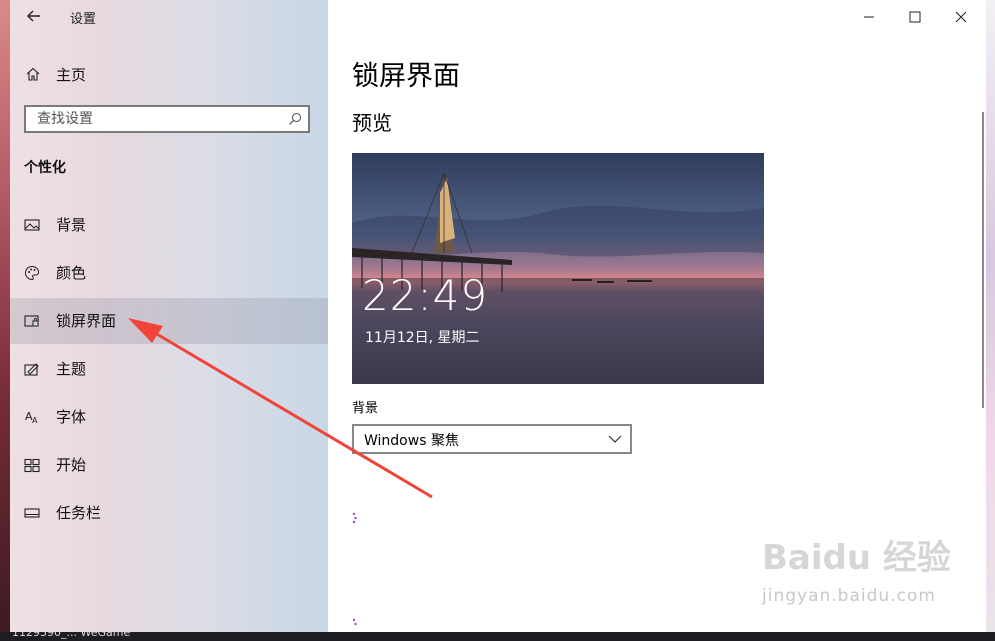 The width and height of the screenshot is (995, 641). I want to click on desktop-background-left, so click(5, 320).